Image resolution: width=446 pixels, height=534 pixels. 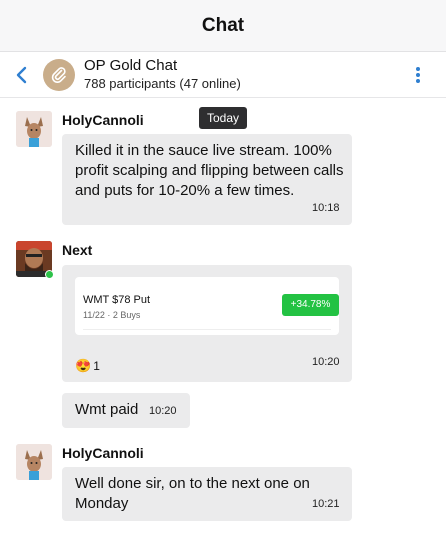 I want to click on message-bubble: Wmt paid 10:20, so click(x=126, y=410).